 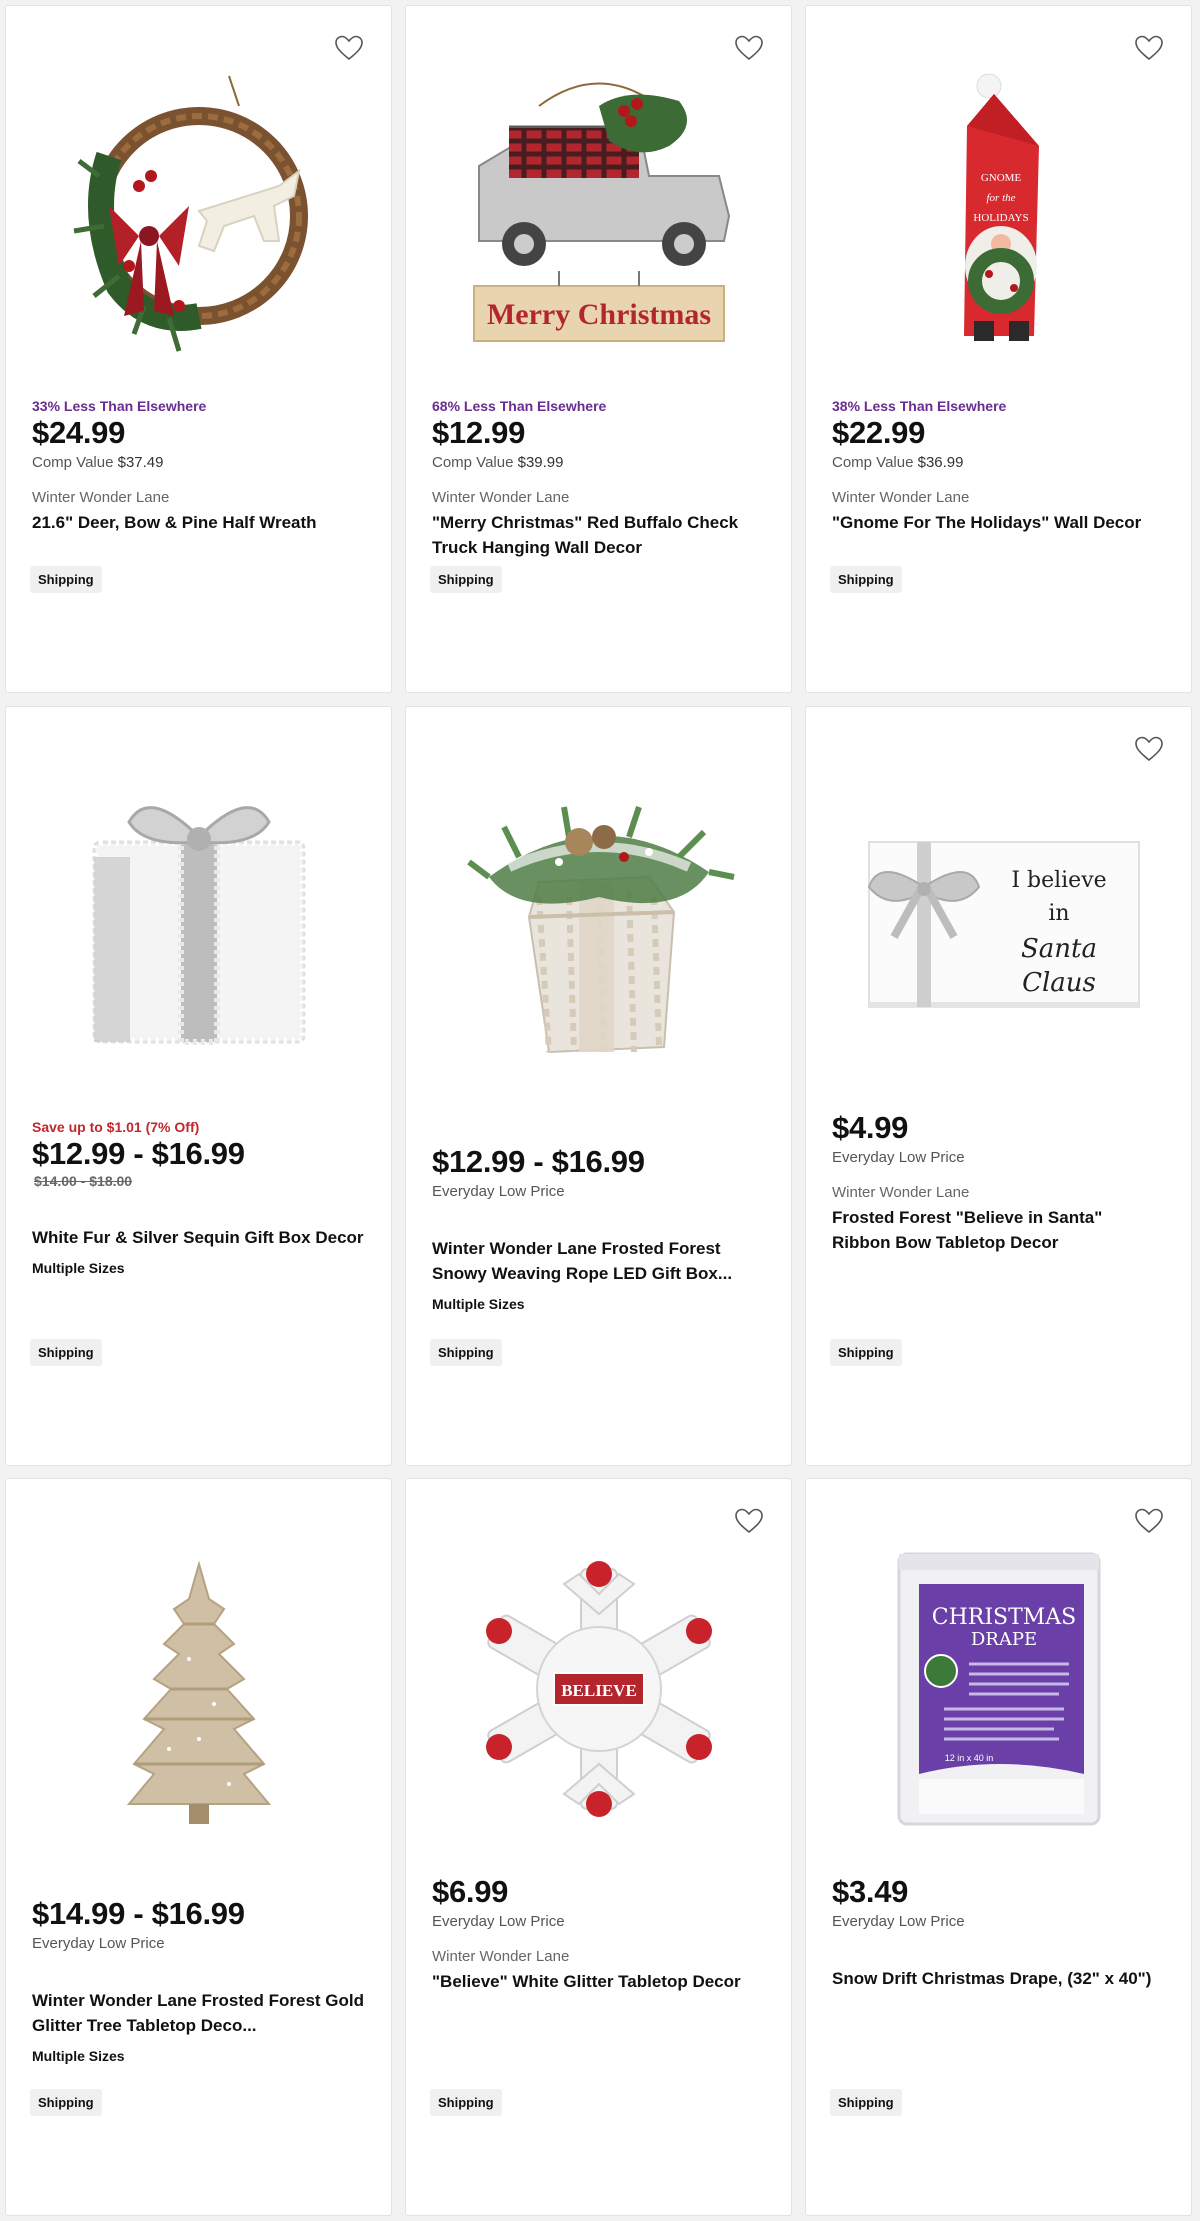 What do you see at coordinates (998, 522) in the screenshot?
I see `product-title: "Gnome For The Holidays" Wall Decor` at bounding box center [998, 522].